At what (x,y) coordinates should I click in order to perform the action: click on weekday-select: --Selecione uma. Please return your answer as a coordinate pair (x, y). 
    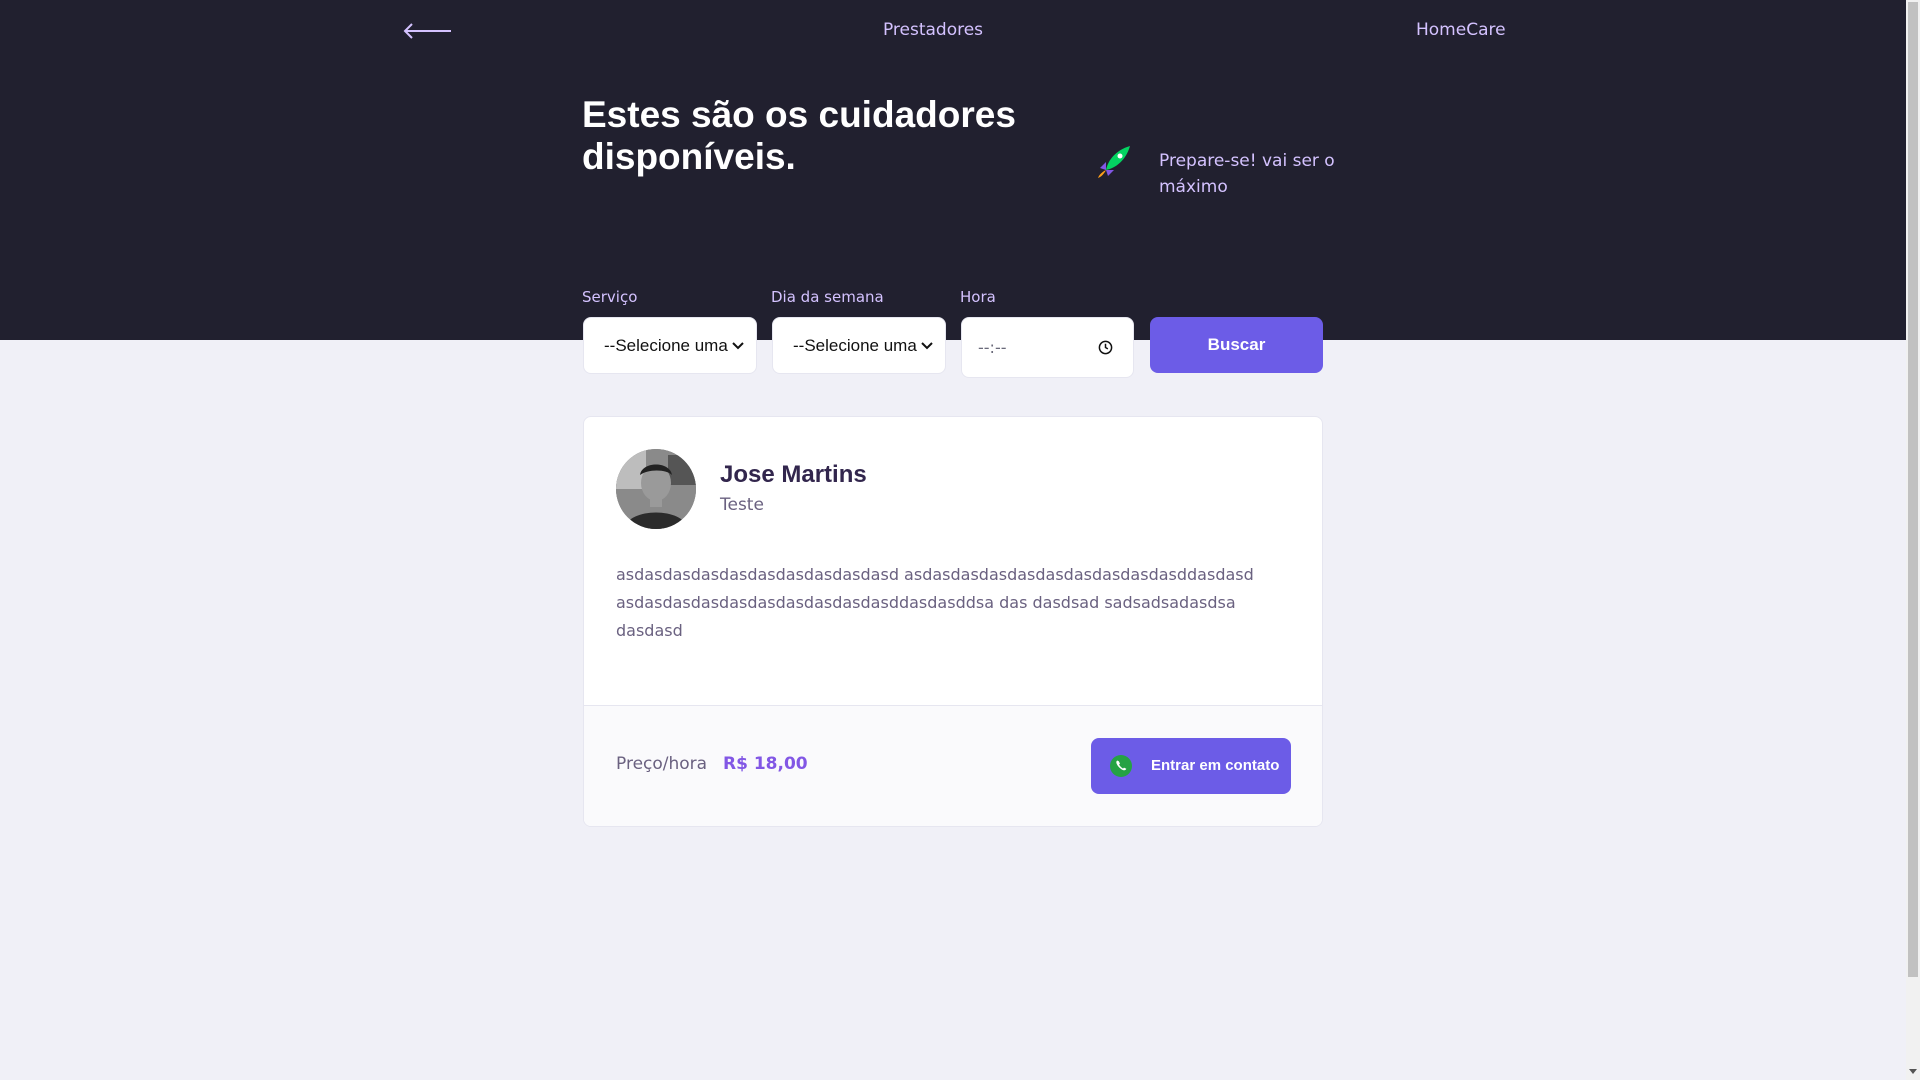
    Looking at the image, I should click on (859, 345).